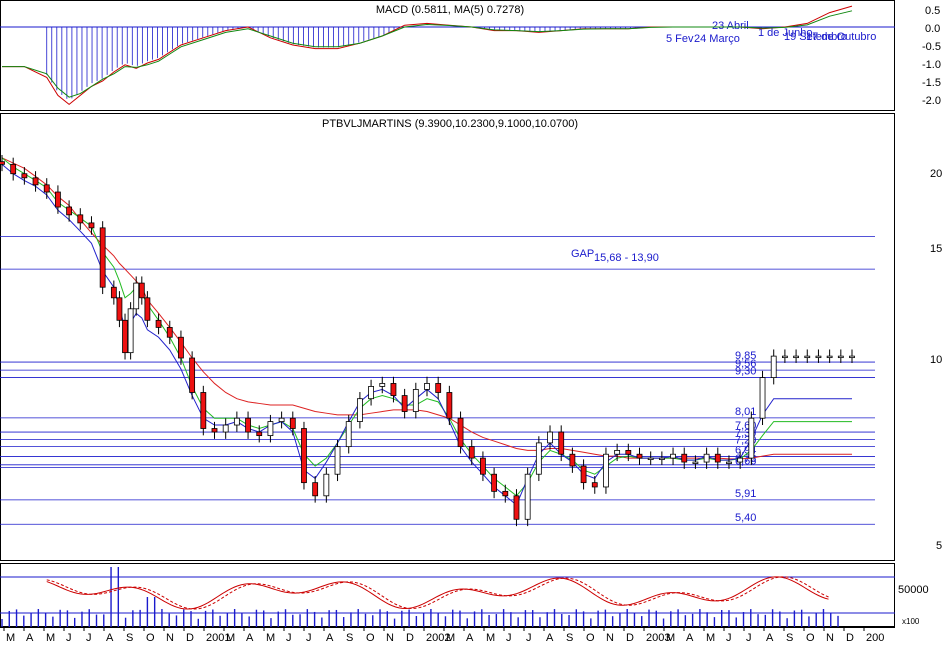 The width and height of the screenshot is (946, 645). What do you see at coordinates (745, 412) in the screenshot?
I see `level-label: 8,01` at bounding box center [745, 412].